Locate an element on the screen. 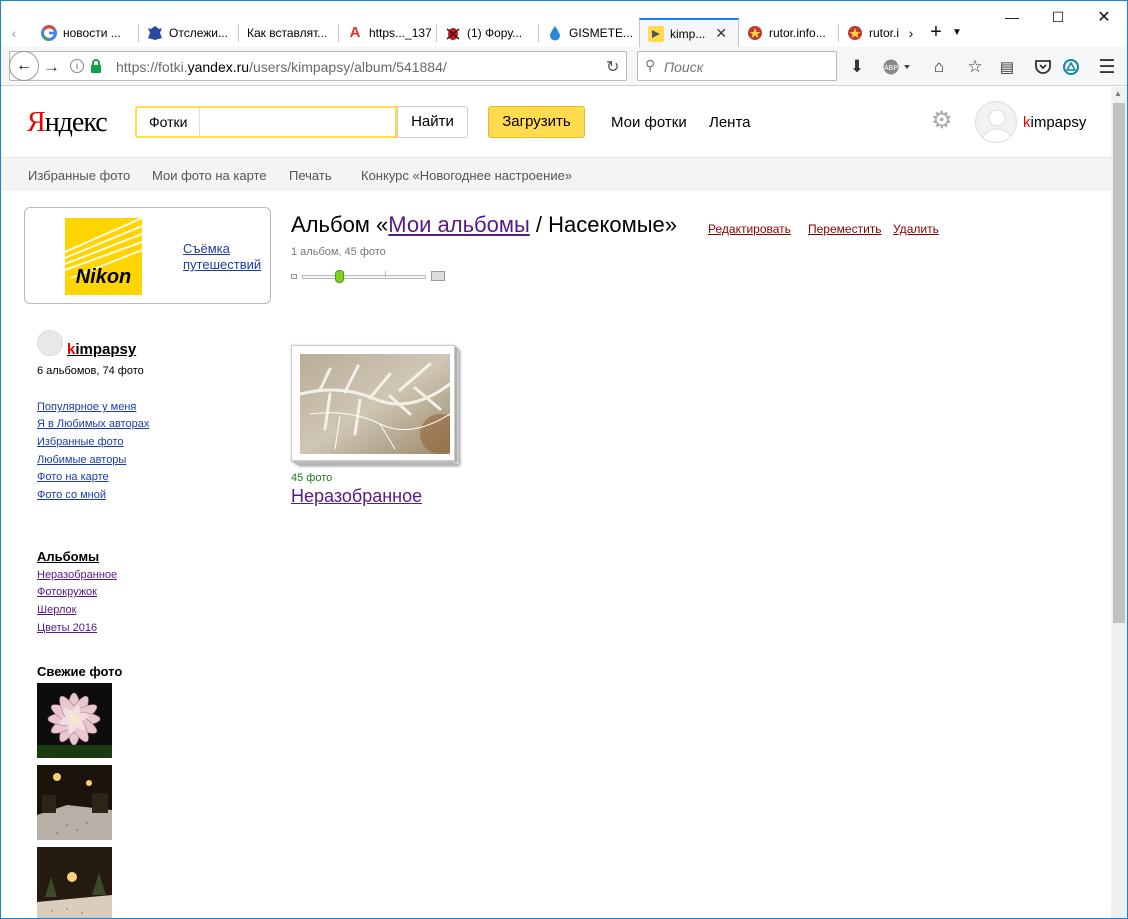  my-photos-link: Мои фотки is located at coordinates (649, 122).